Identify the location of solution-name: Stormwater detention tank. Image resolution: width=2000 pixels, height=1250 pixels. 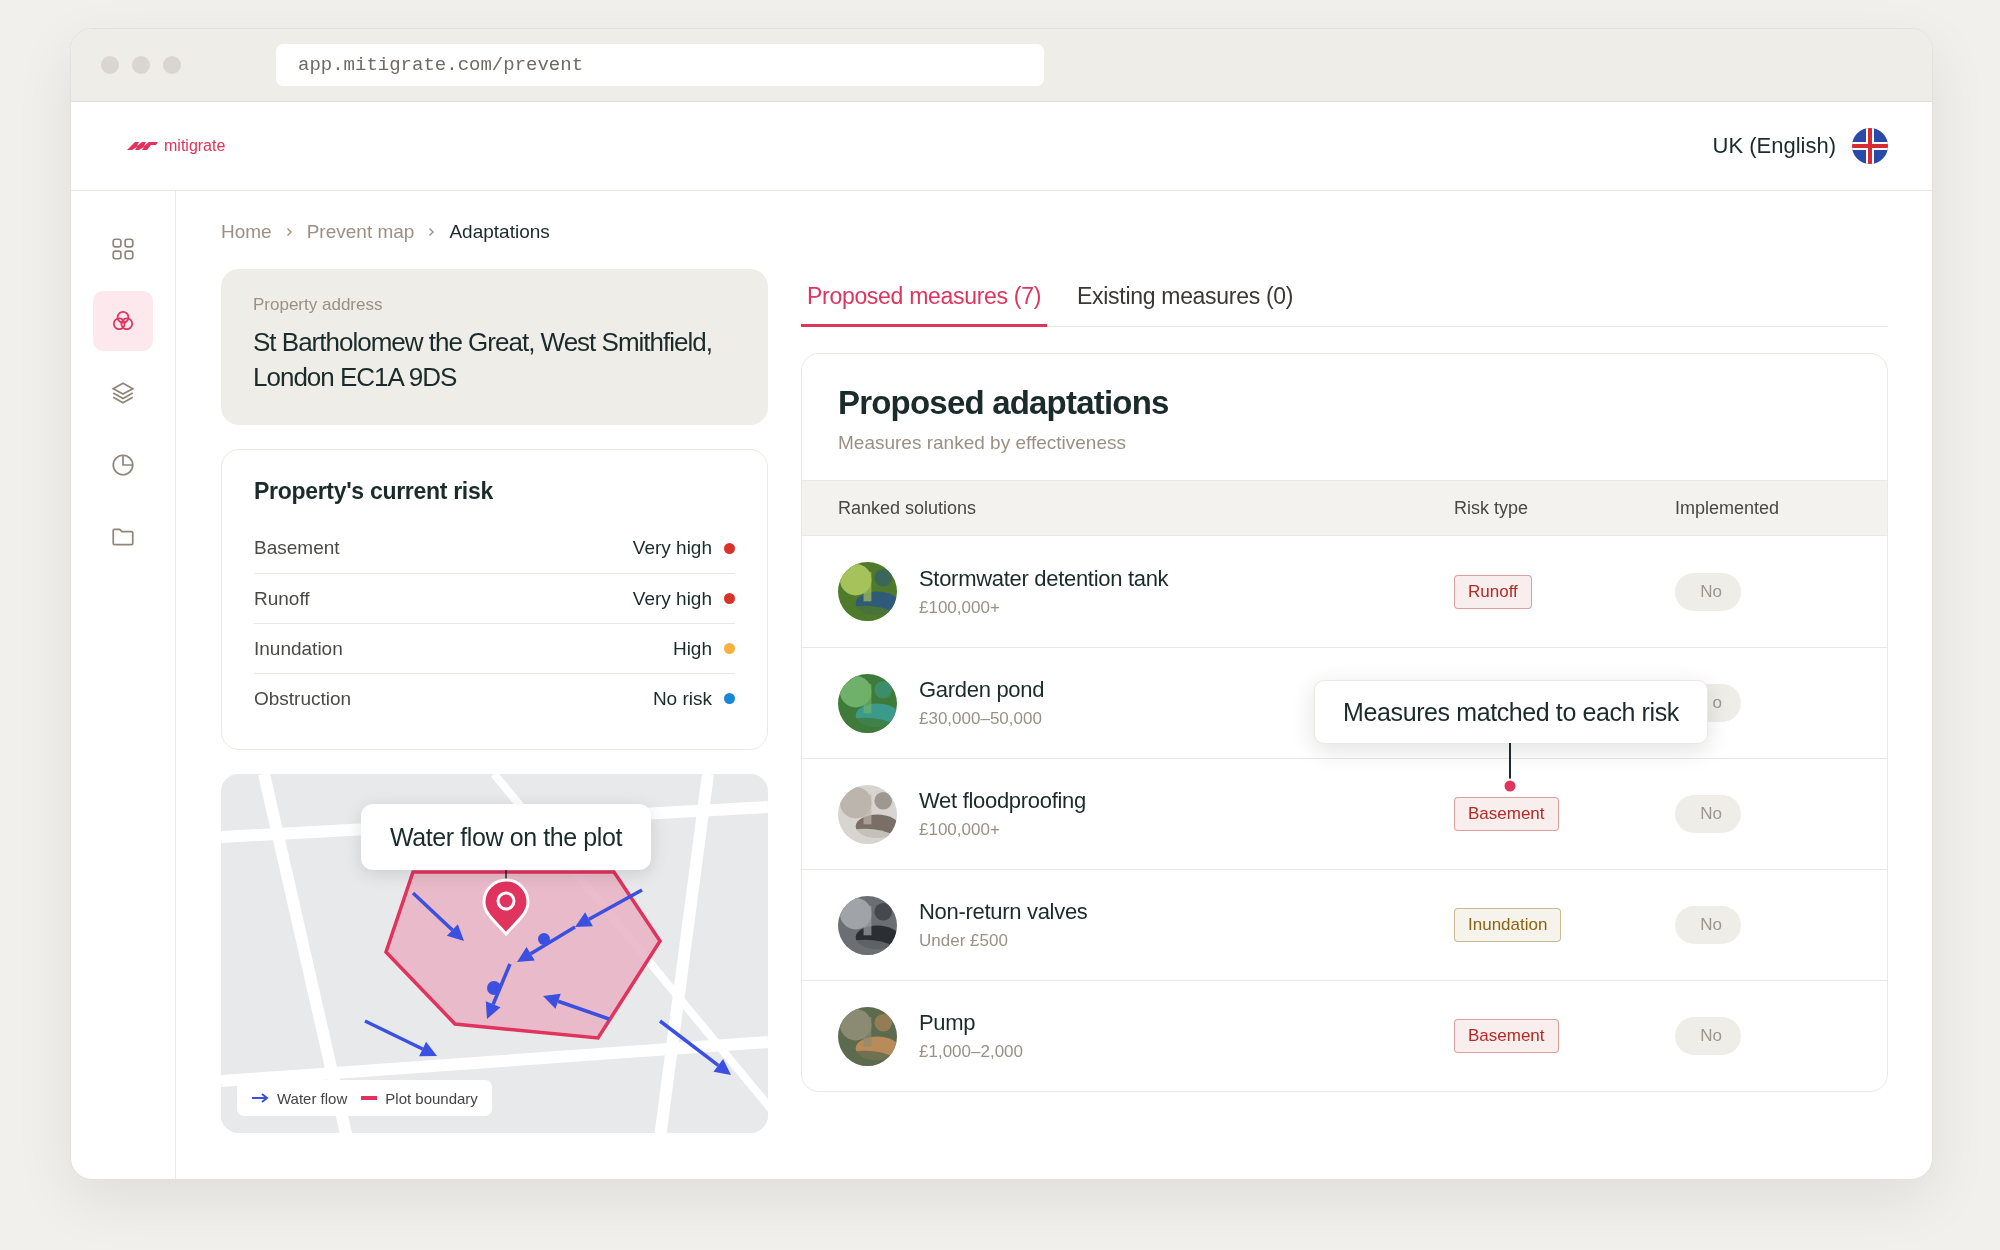
(1044, 578).